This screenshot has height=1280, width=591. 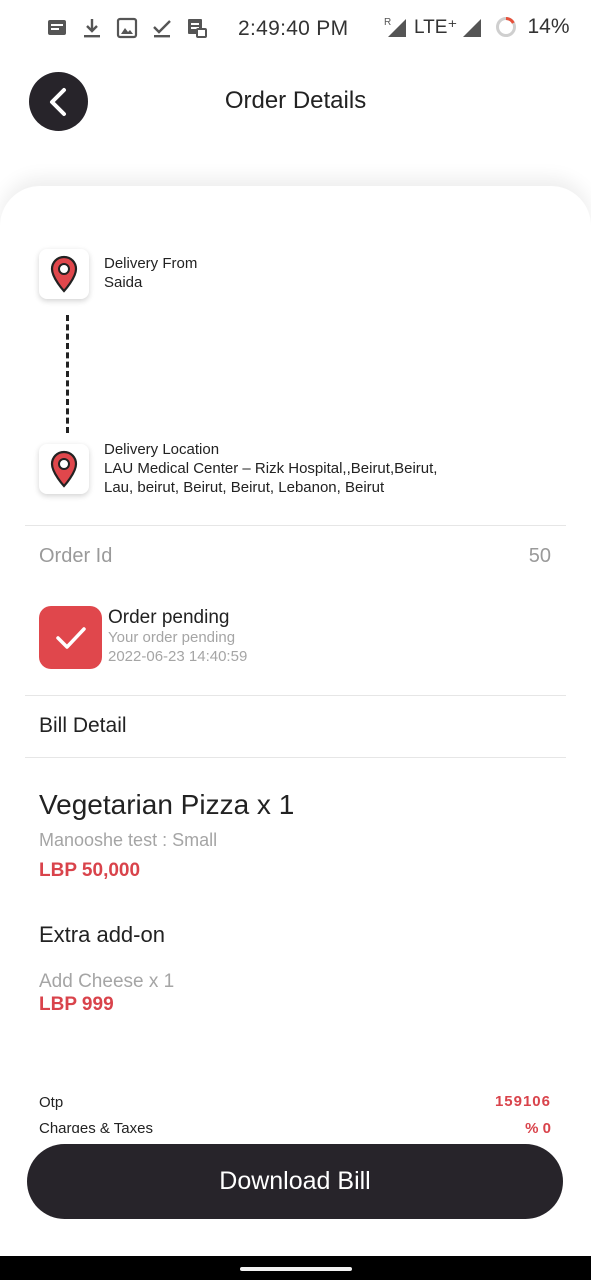 What do you see at coordinates (51, 1102) in the screenshot?
I see `otp-label: Otp` at bounding box center [51, 1102].